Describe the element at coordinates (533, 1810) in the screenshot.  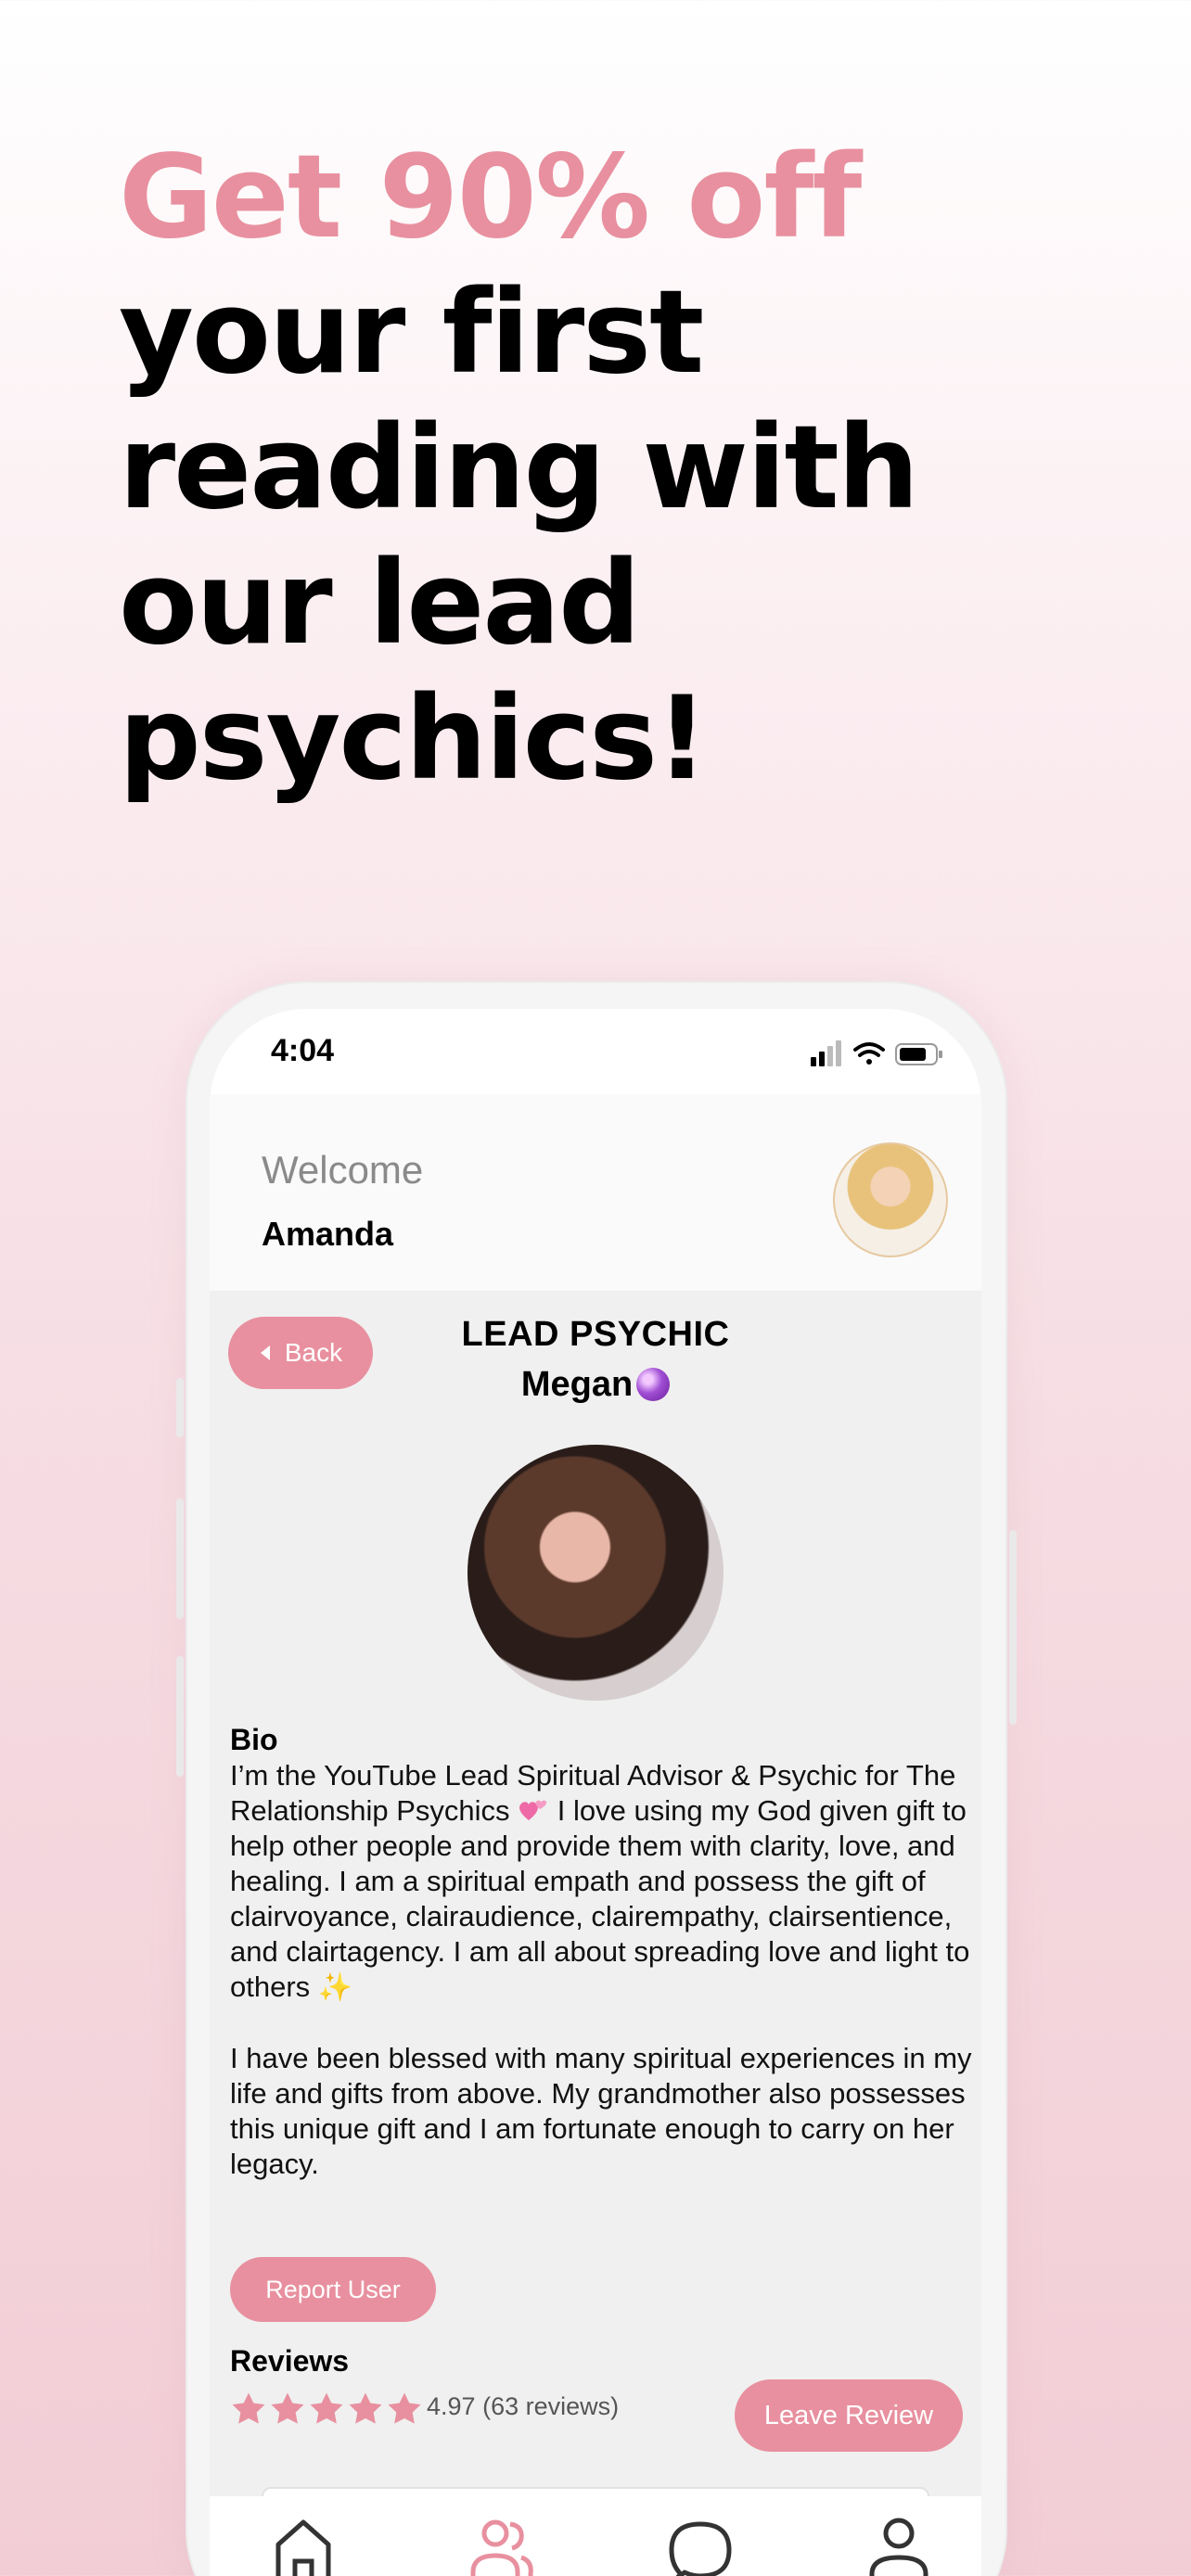
I see `two-hearts-icon` at that location.